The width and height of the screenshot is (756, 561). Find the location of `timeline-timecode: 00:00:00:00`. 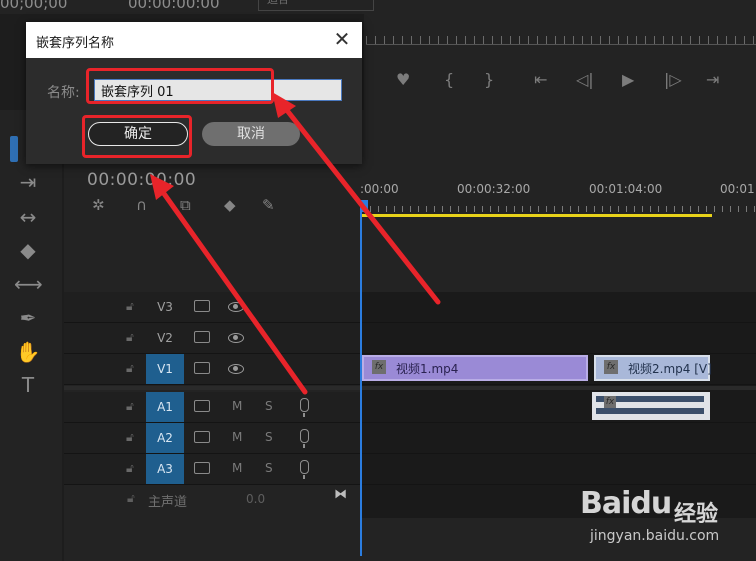

timeline-timecode: 00:00:00:00 is located at coordinates (141, 180).